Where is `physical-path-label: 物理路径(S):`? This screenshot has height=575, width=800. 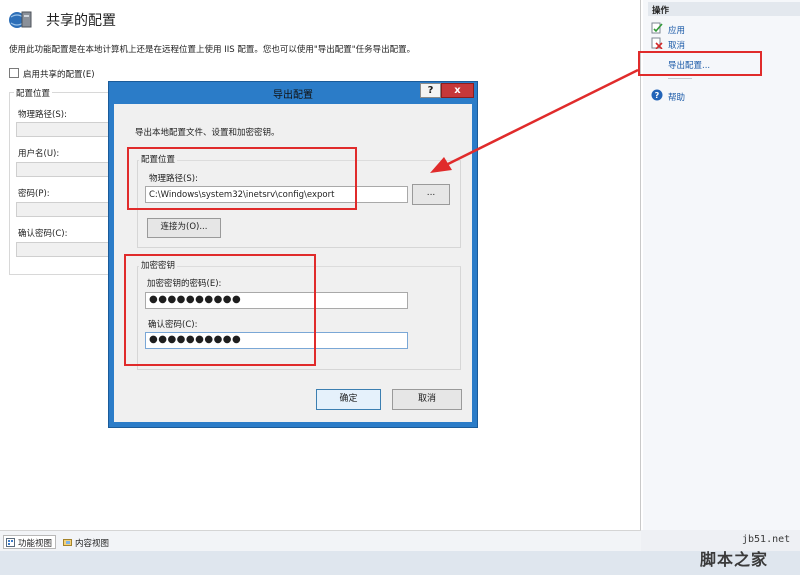 physical-path-label: 物理路径(S): is located at coordinates (42, 115).